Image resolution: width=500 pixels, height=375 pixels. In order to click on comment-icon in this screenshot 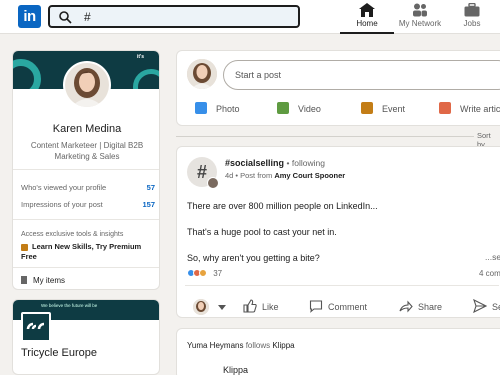, I will do `click(316, 306)`.